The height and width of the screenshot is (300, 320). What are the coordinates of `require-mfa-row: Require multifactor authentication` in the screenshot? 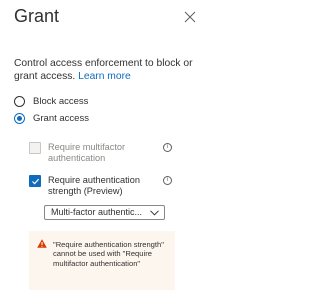 It's located at (92, 153).